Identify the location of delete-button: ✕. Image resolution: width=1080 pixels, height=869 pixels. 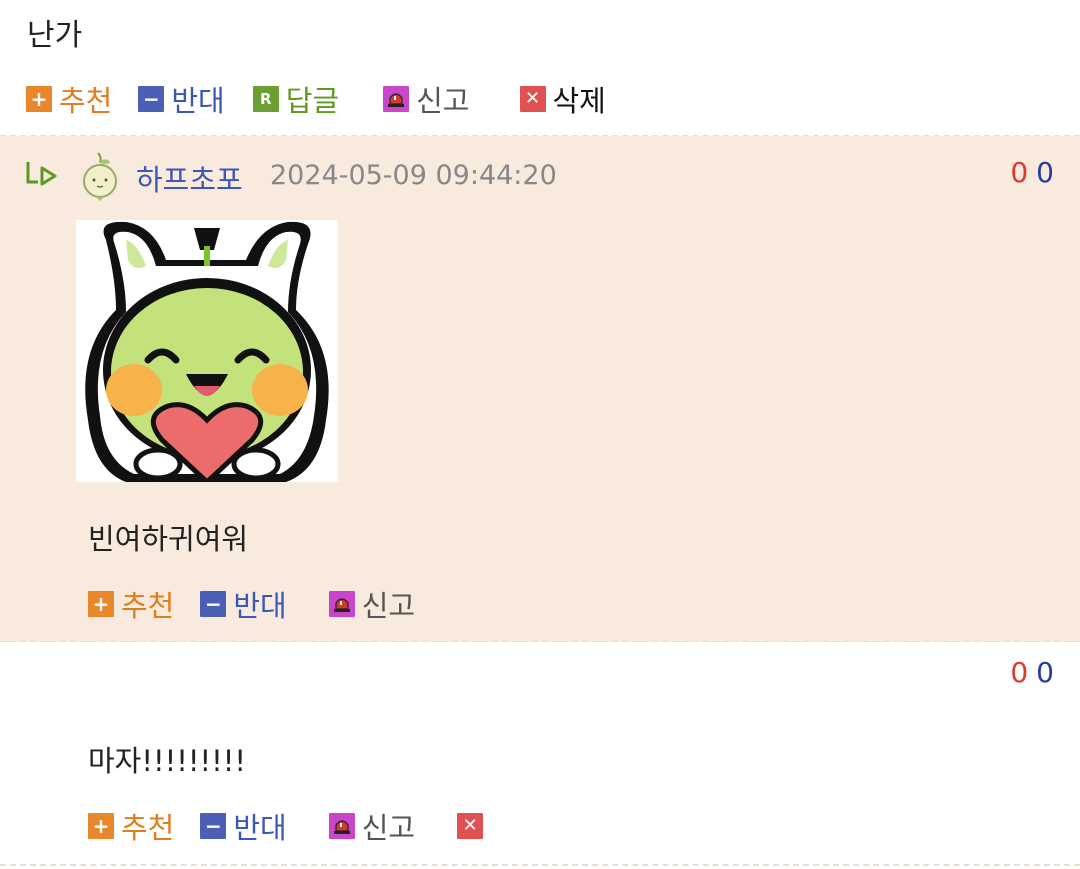
(473, 826).